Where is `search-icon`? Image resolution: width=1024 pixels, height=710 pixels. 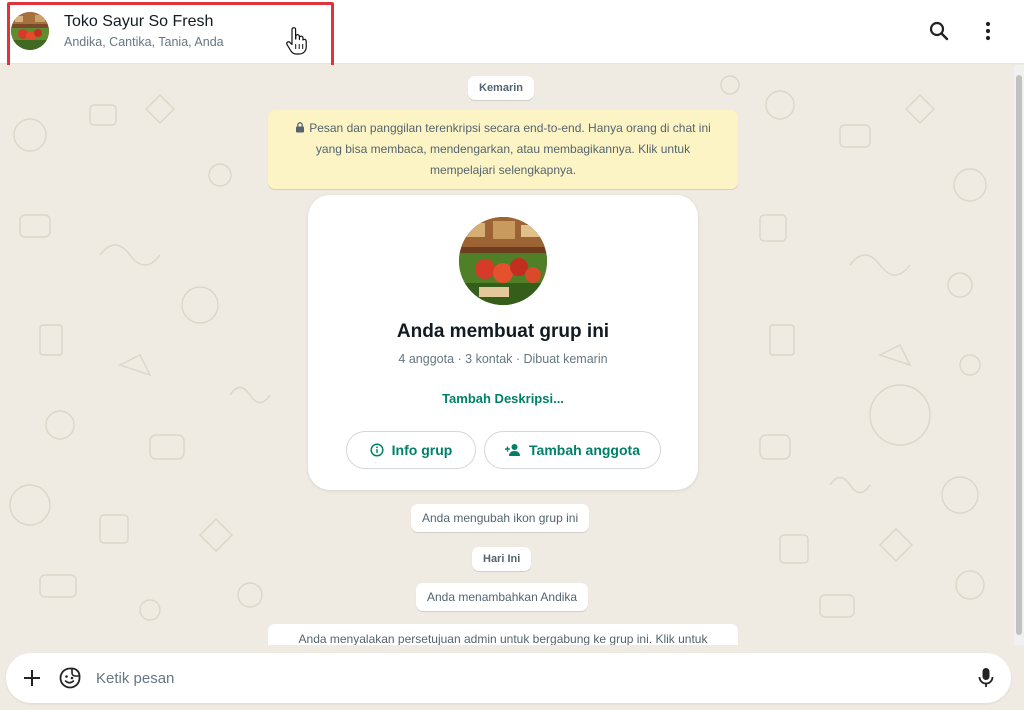
search-icon is located at coordinates (939, 31).